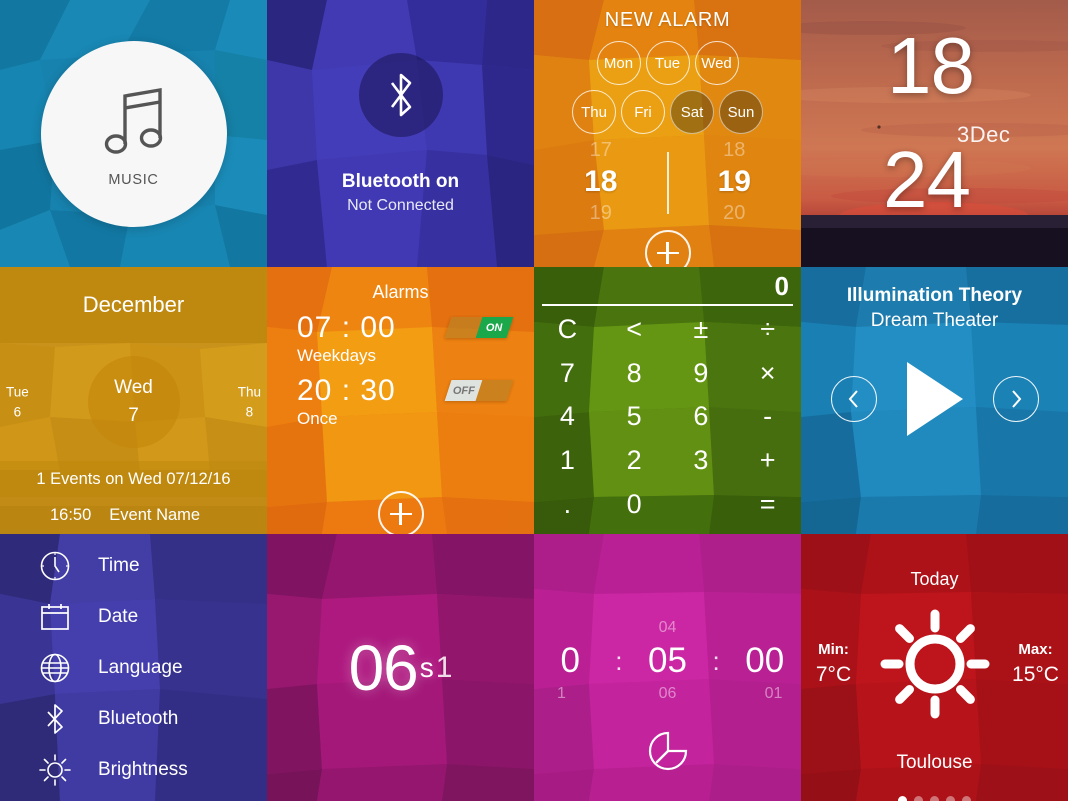  I want to click on calc-key-4: 4, so click(567, 417).